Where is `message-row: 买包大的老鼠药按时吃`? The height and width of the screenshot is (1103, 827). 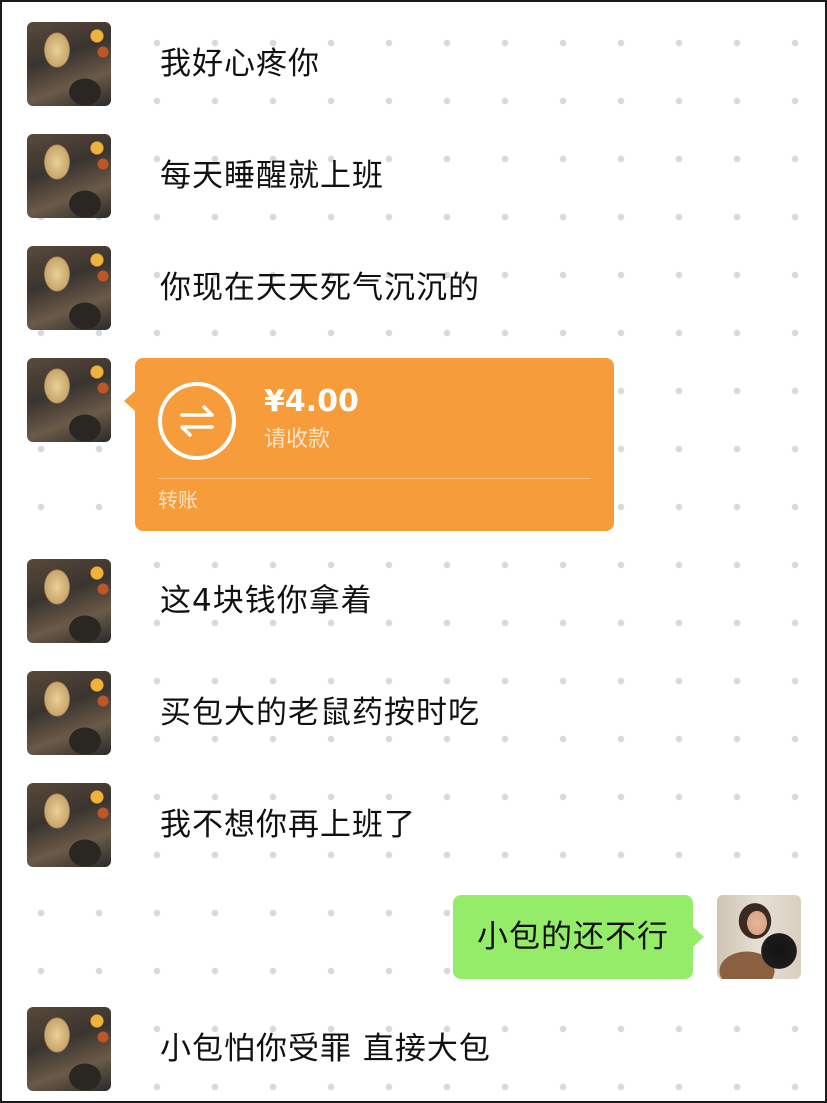
message-row: 买包大的老鼠药按时吃 is located at coordinates (413, 713).